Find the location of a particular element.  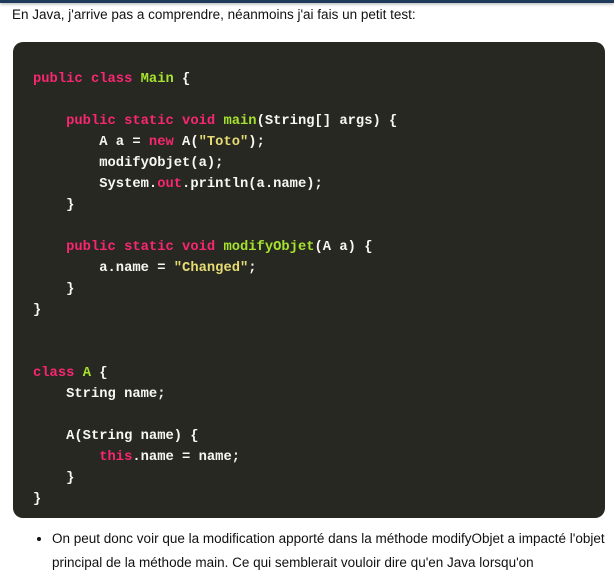

code-token: new is located at coordinates (165, 142).